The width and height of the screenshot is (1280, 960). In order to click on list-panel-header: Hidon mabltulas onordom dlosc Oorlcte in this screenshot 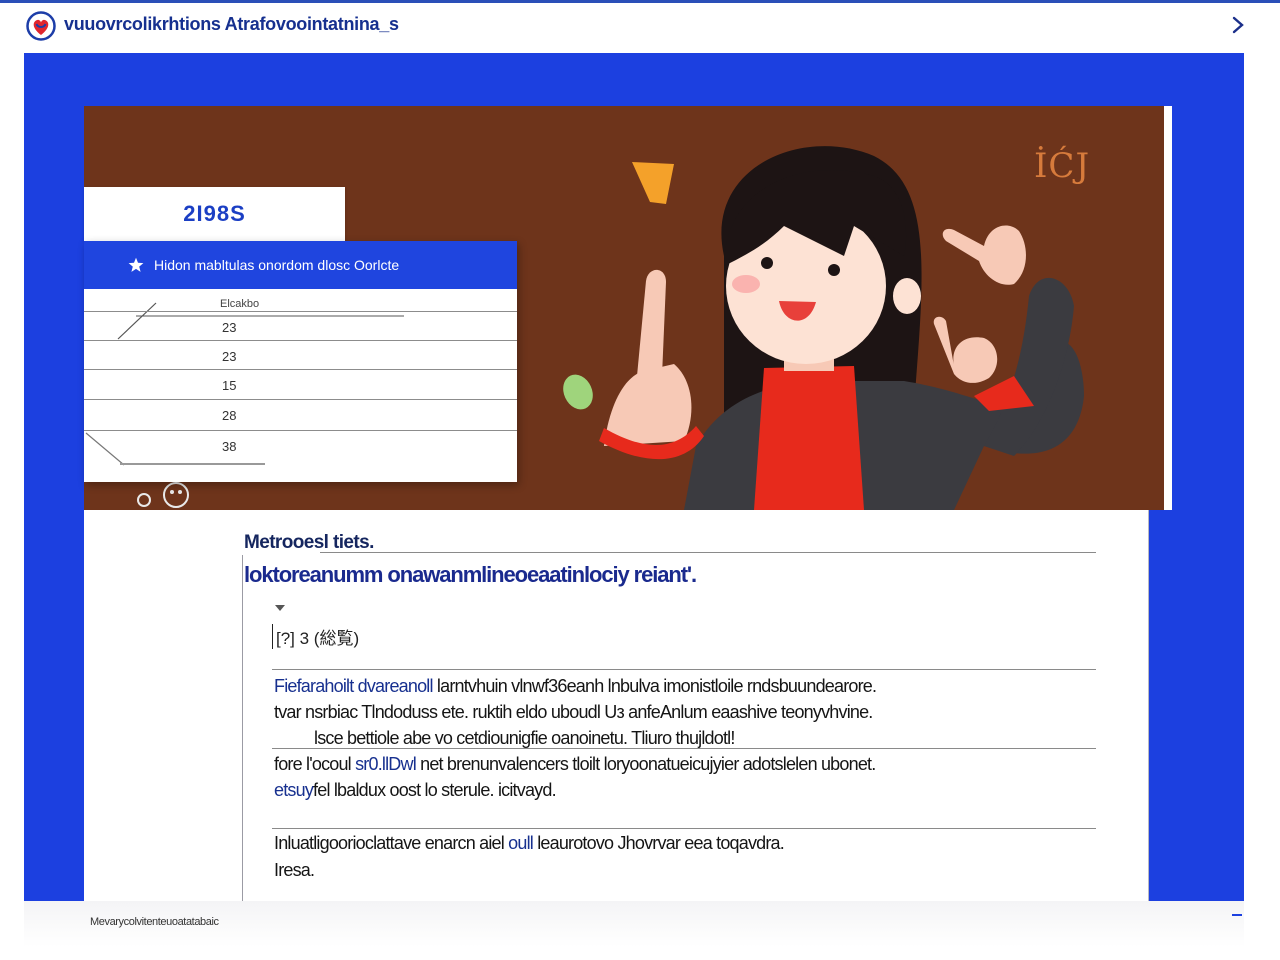, I will do `click(300, 265)`.